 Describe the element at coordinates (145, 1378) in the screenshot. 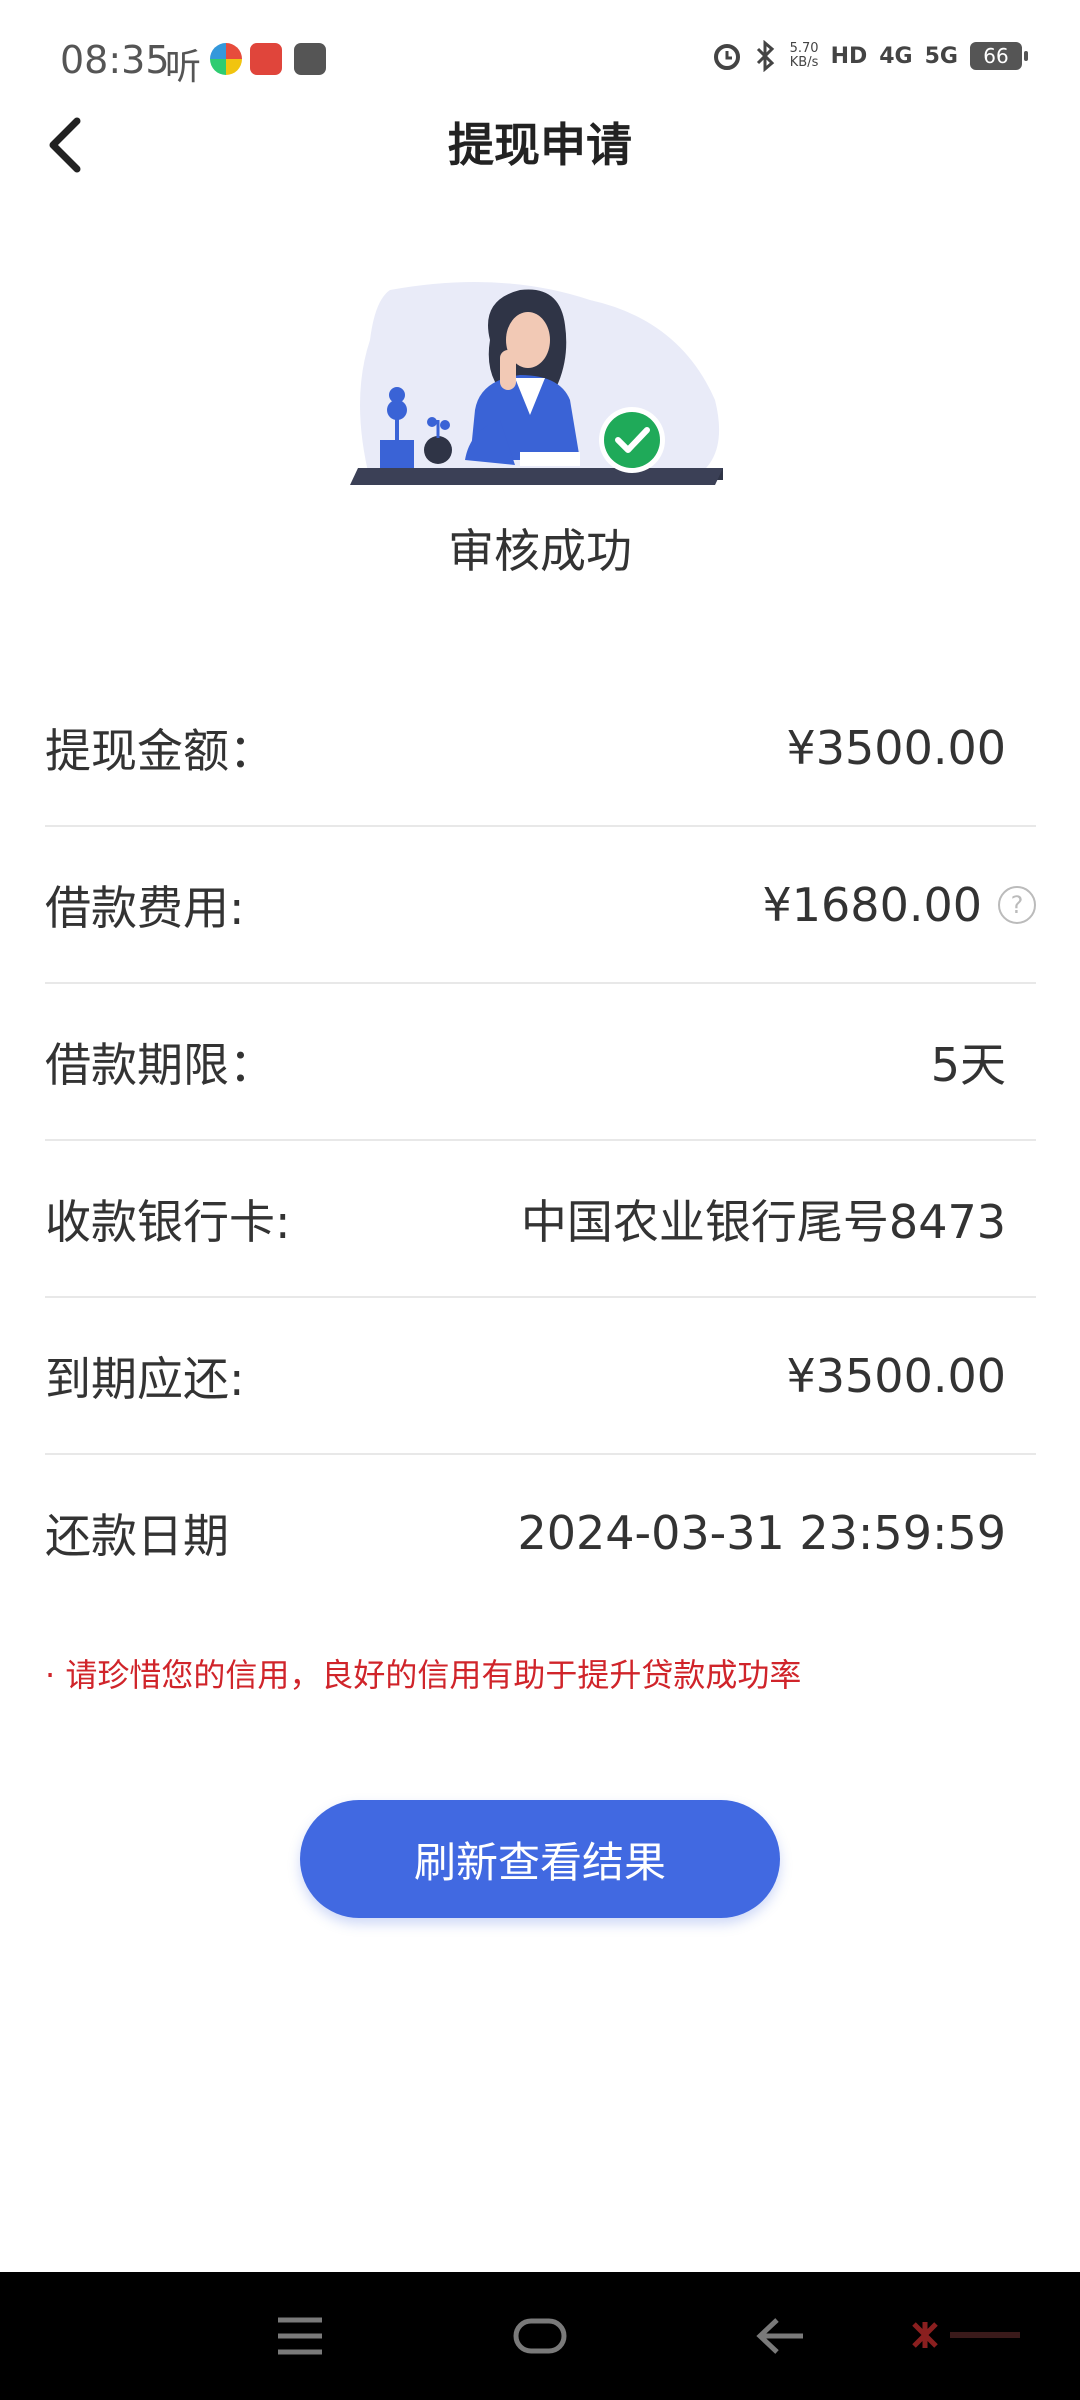

I see `info-label: 到期应还:` at that location.